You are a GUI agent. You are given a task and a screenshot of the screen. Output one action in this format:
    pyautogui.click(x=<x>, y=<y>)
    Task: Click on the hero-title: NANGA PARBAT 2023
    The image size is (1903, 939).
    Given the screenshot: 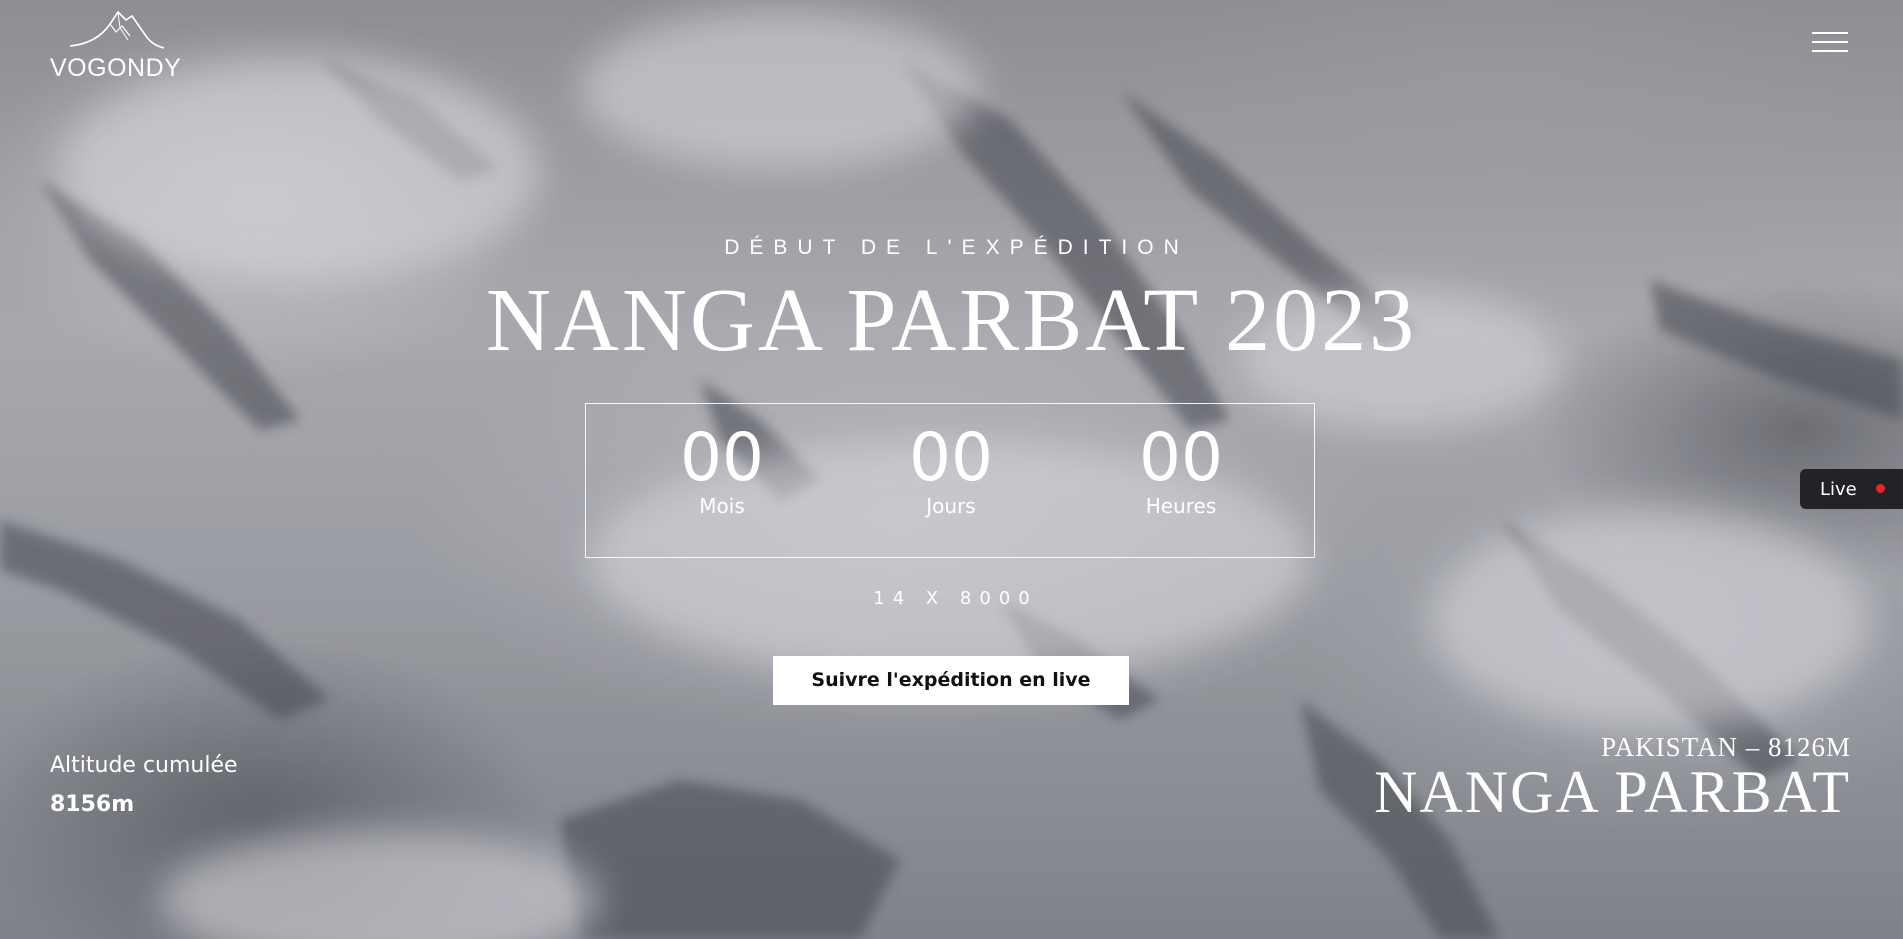 What is the action you would take?
    pyautogui.click(x=951, y=320)
    